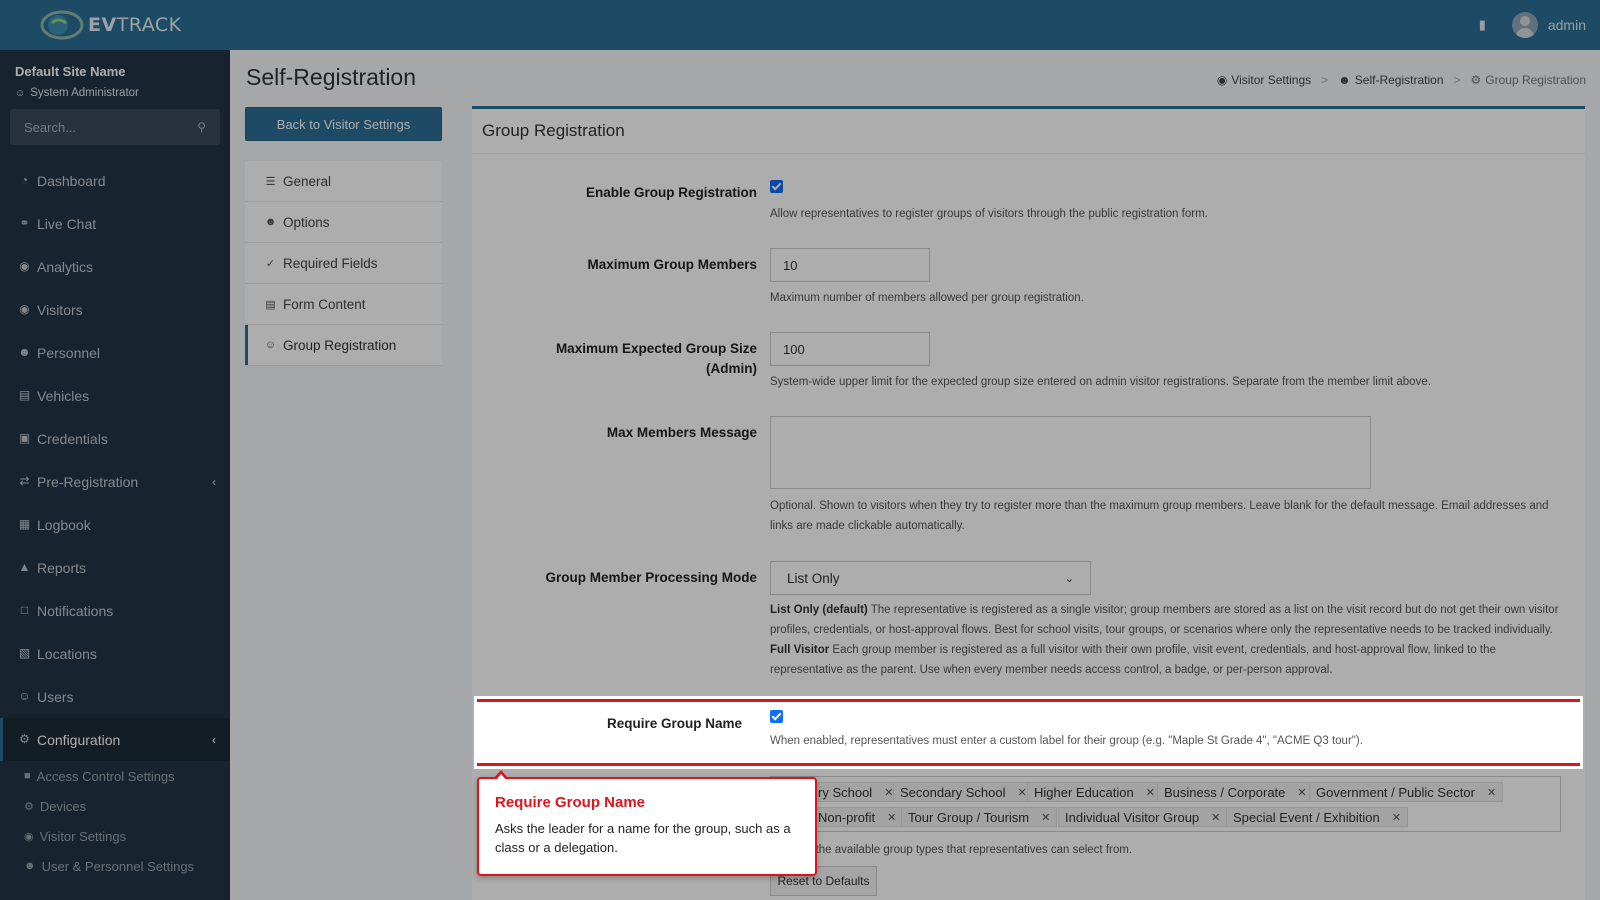 This screenshot has height=900, width=1600. Describe the element at coordinates (1317, 817) in the screenshot. I see `tag-special-event: Special Event / Exhibition ✕` at that location.